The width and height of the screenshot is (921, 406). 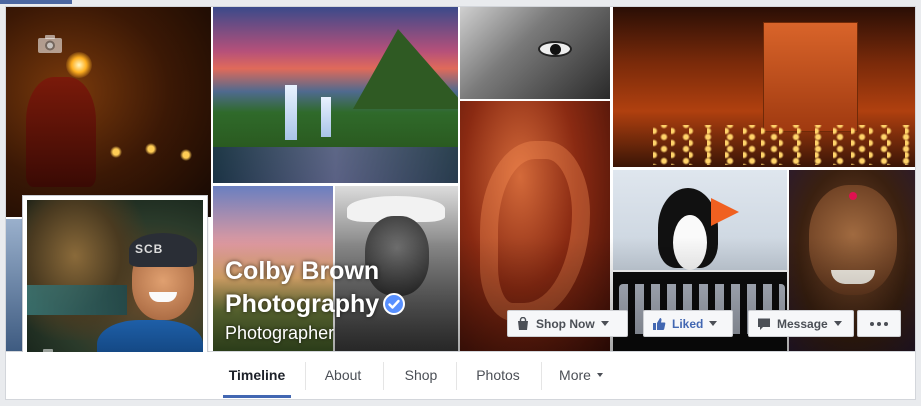 I want to click on shop-now-button: Shop Now, so click(x=567, y=323).